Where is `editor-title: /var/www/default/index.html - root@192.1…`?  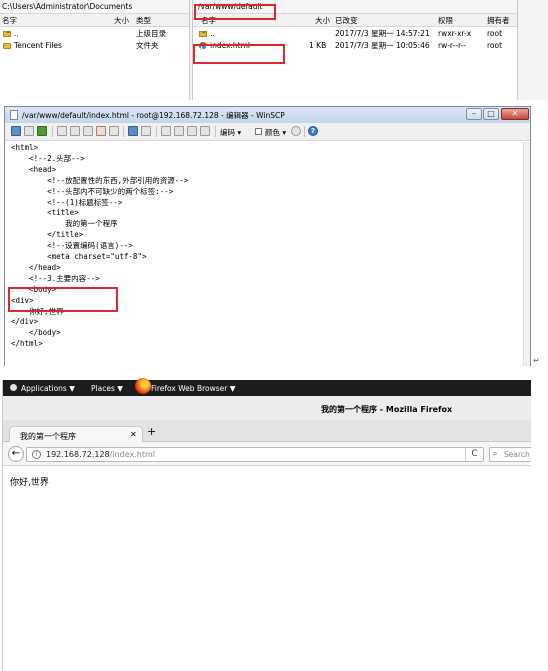
editor-title: /var/www/default/index.html - root@192.1… is located at coordinates (153, 115).